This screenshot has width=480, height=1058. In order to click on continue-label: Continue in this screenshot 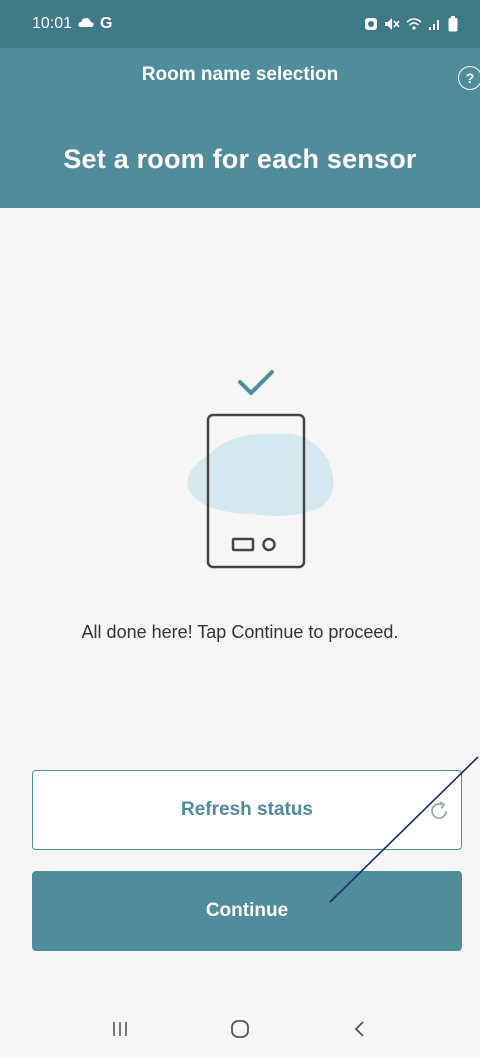, I will do `click(247, 910)`.